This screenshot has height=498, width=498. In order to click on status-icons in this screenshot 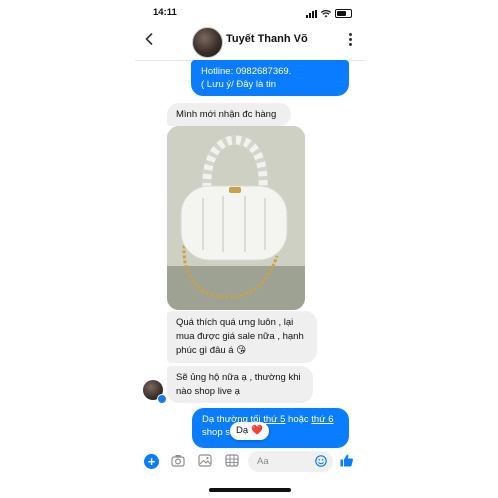, I will do `click(329, 13)`.